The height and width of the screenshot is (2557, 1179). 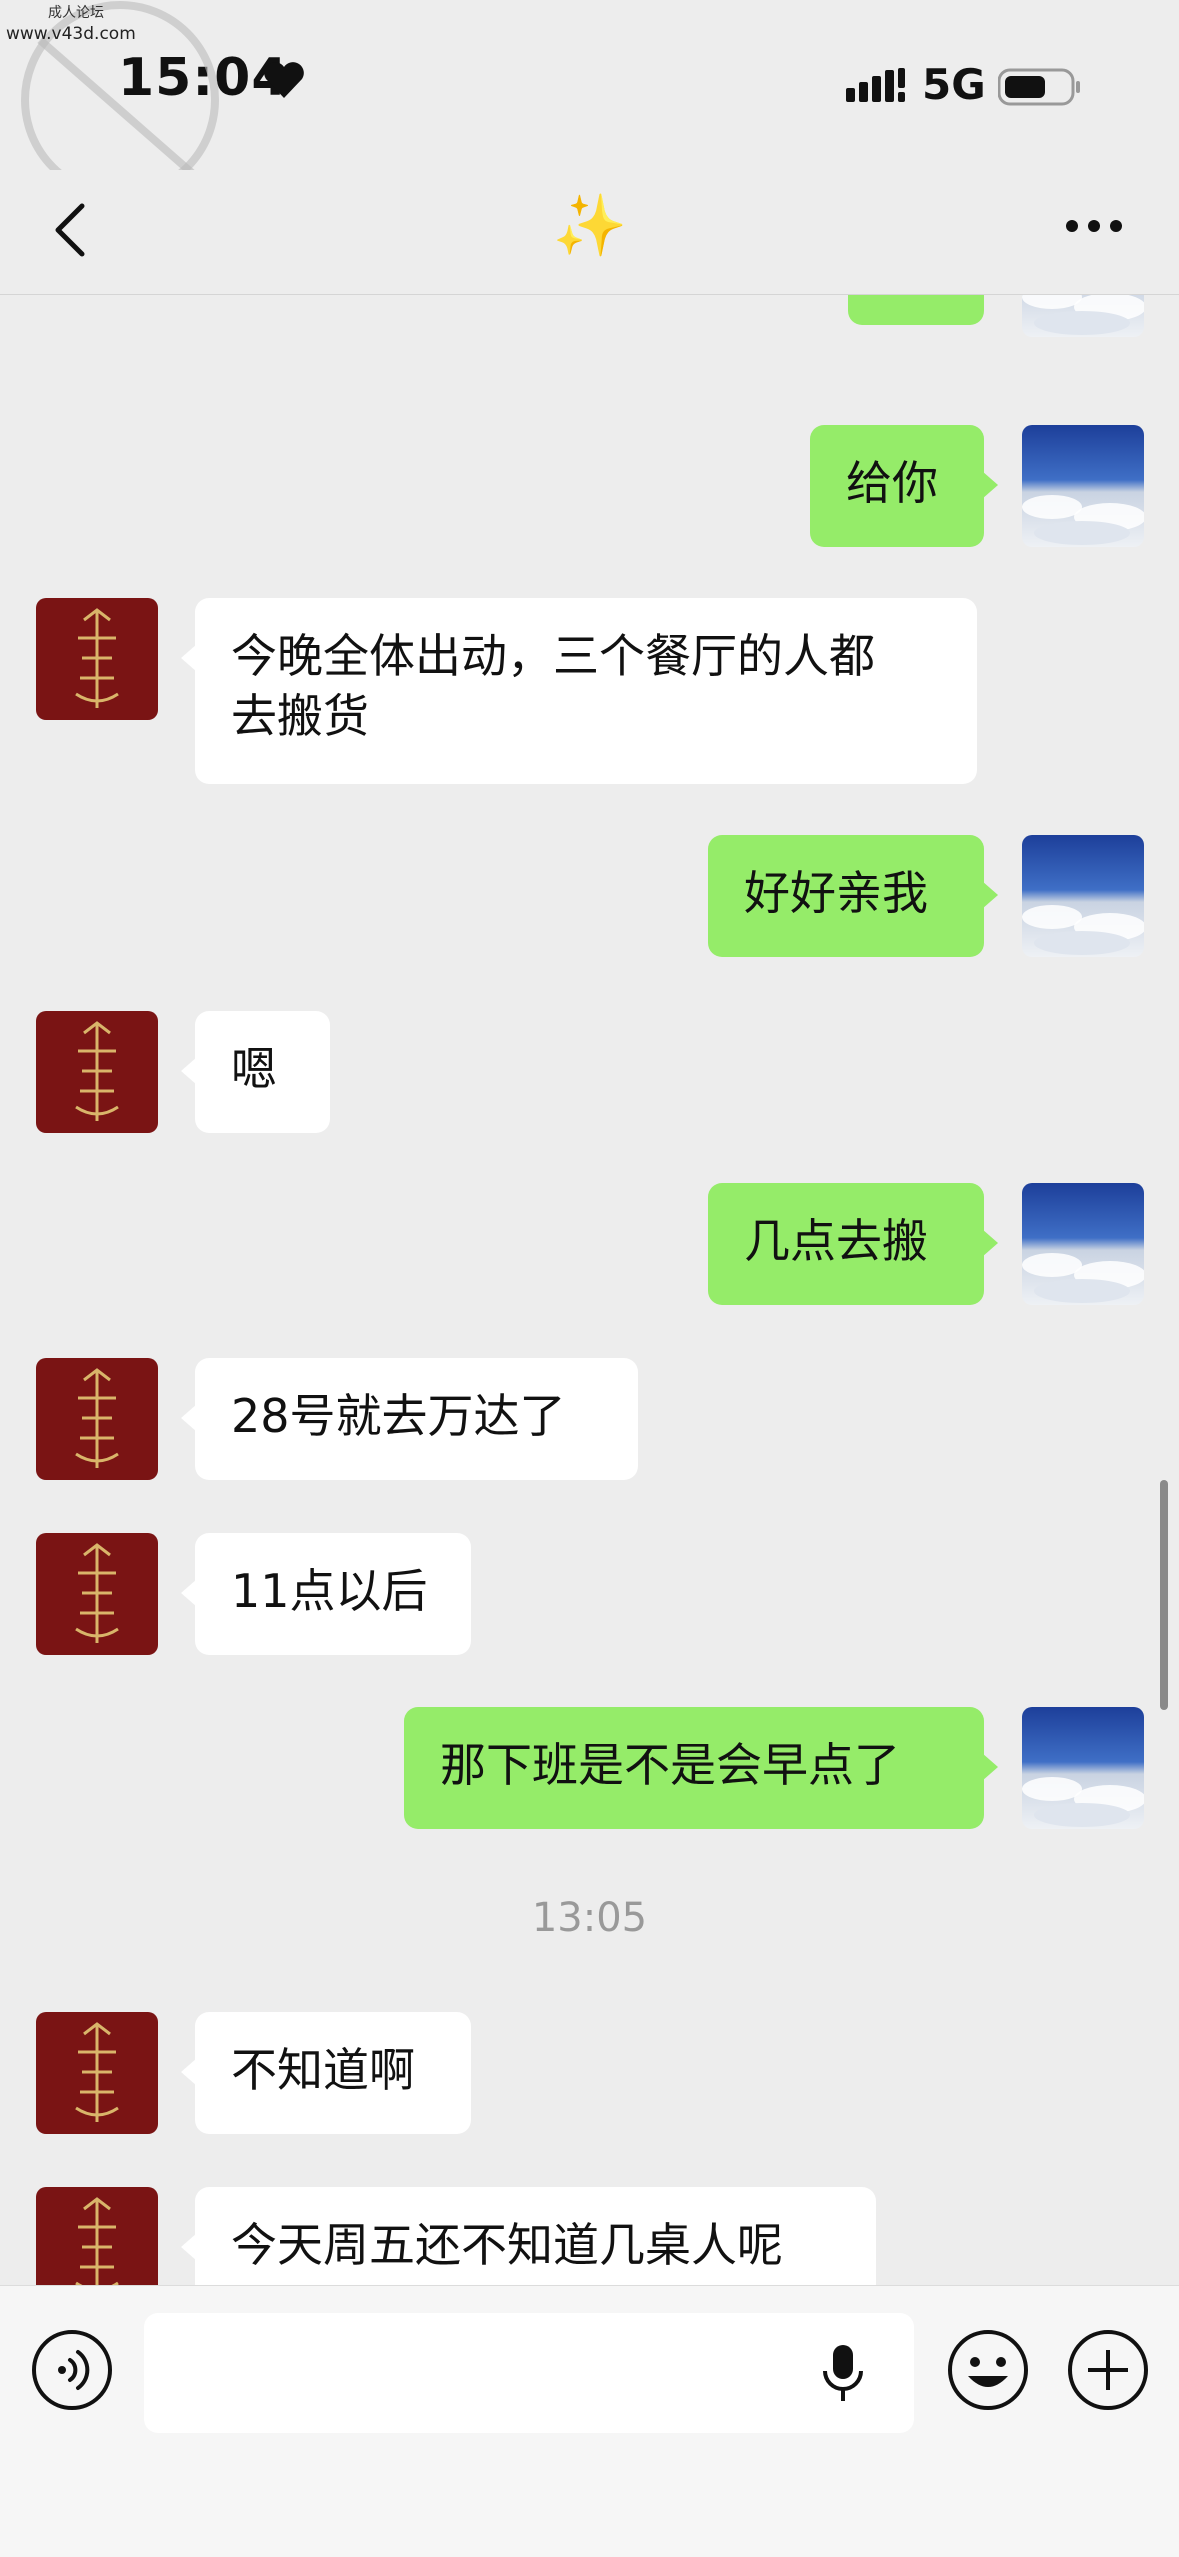 What do you see at coordinates (71, 34) in the screenshot?
I see `watermark-url: www.v43d.com` at bounding box center [71, 34].